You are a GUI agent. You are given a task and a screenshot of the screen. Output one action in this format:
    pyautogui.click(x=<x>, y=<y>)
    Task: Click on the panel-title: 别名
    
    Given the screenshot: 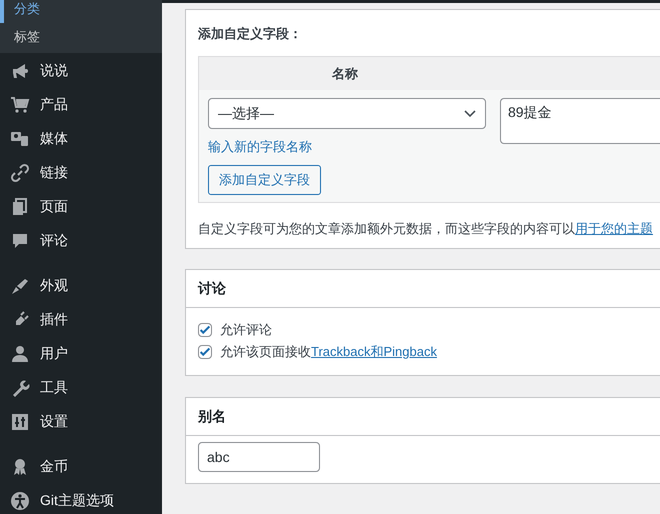 What is the action you would take?
    pyautogui.click(x=423, y=417)
    